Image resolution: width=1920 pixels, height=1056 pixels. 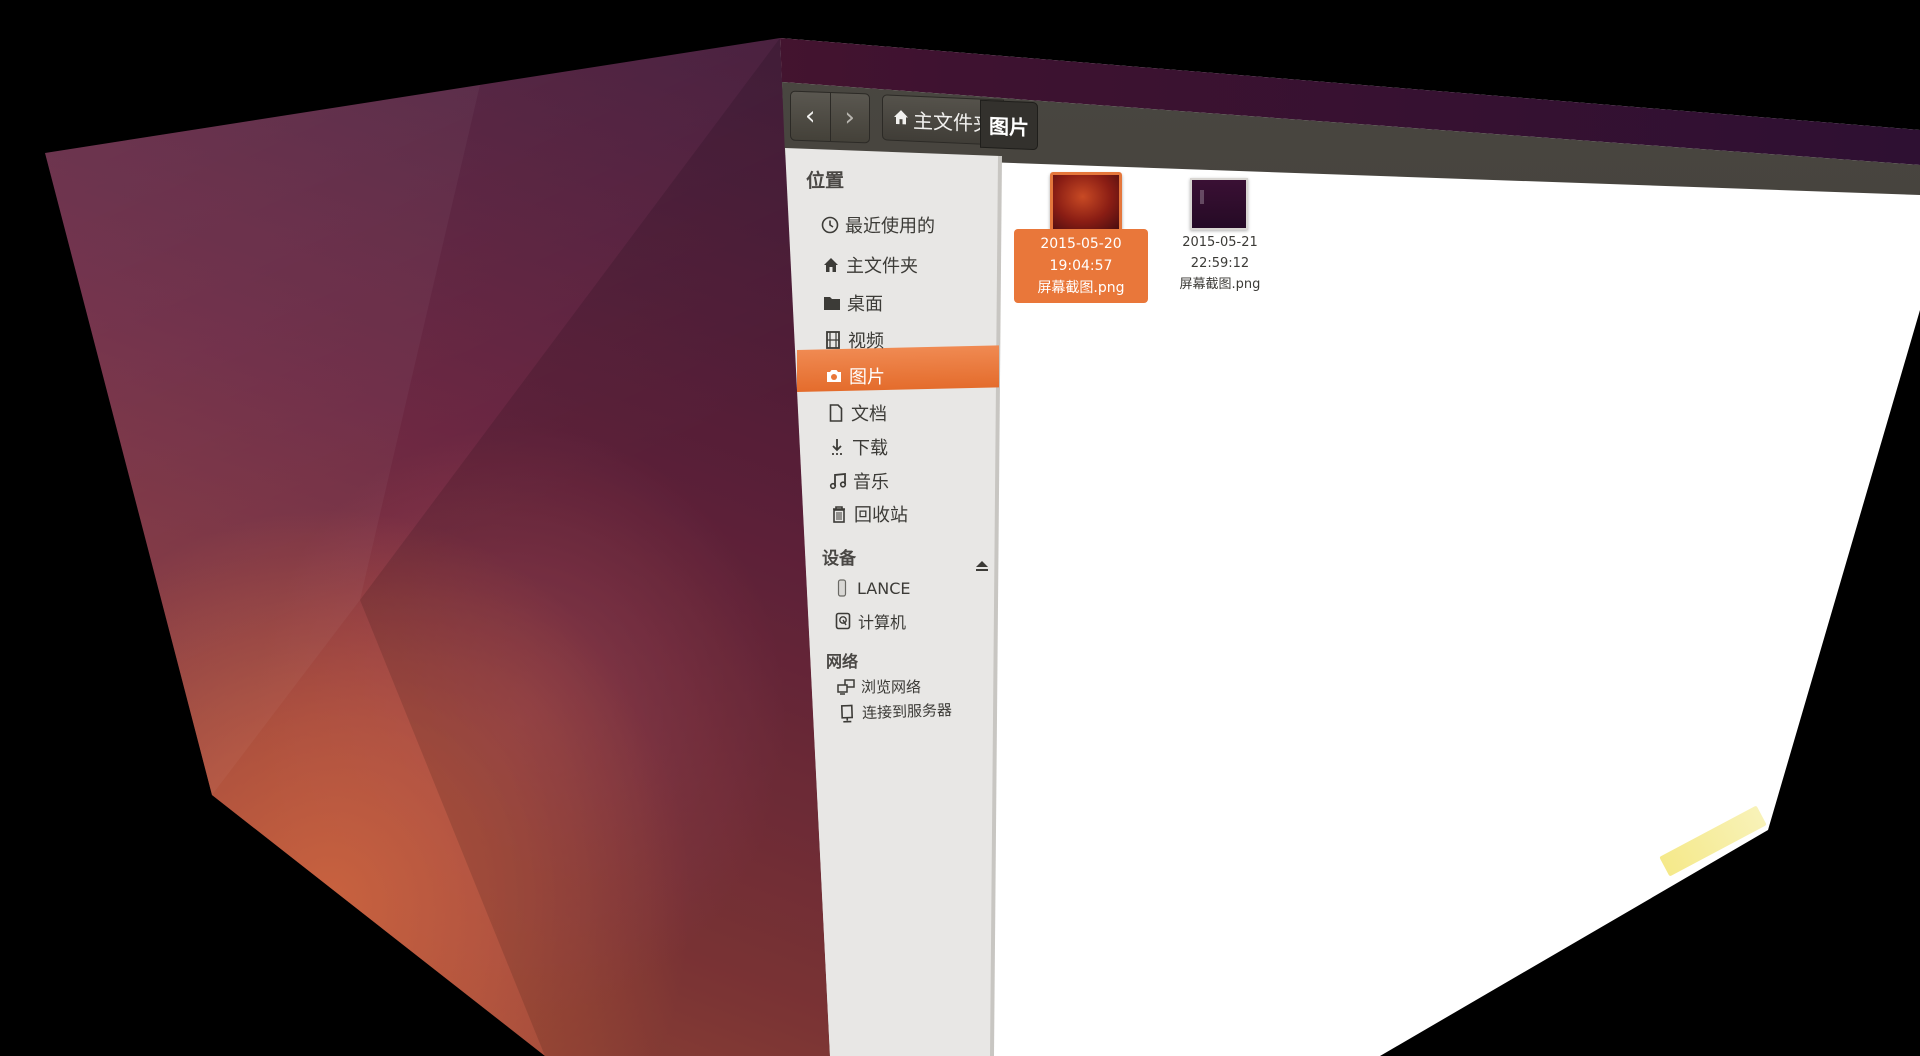 I want to click on sidebar-item-label: LANCE, so click(x=884, y=588).